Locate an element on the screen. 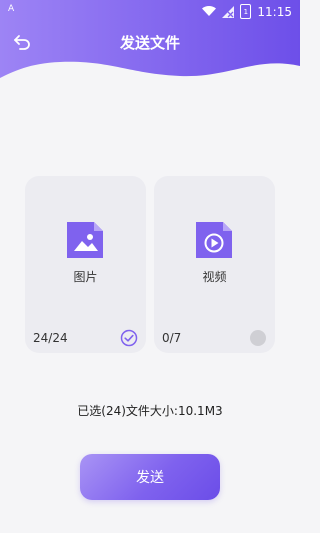  battery-level: 1 is located at coordinates (246, 11).